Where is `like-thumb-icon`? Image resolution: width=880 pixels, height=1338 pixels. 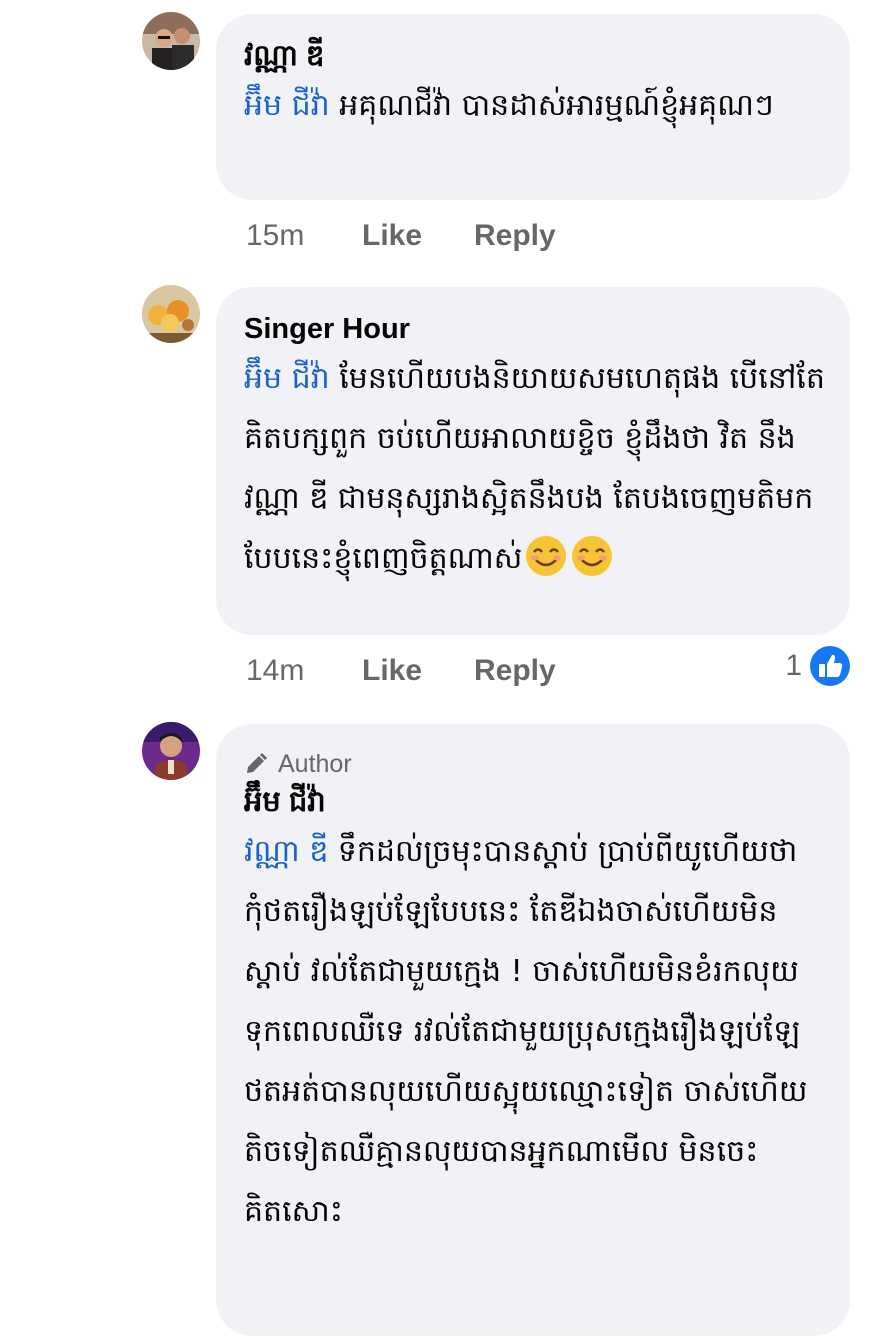 like-thumb-icon is located at coordinates (830, 666).